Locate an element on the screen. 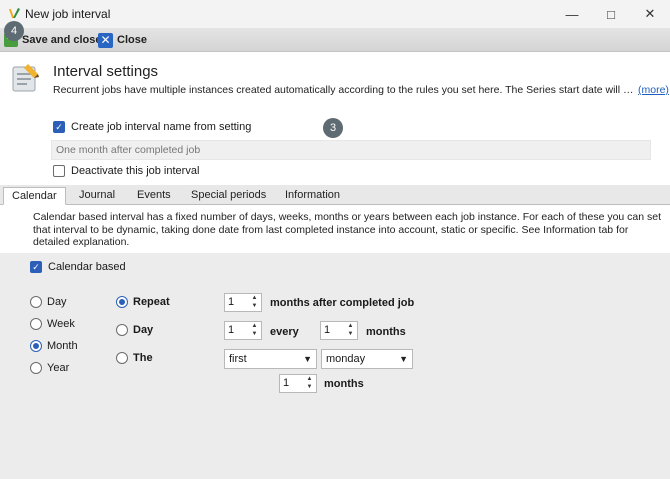 This screenshot has height=479, width=670. mode-label: Day is located at coordinates (143, 330).